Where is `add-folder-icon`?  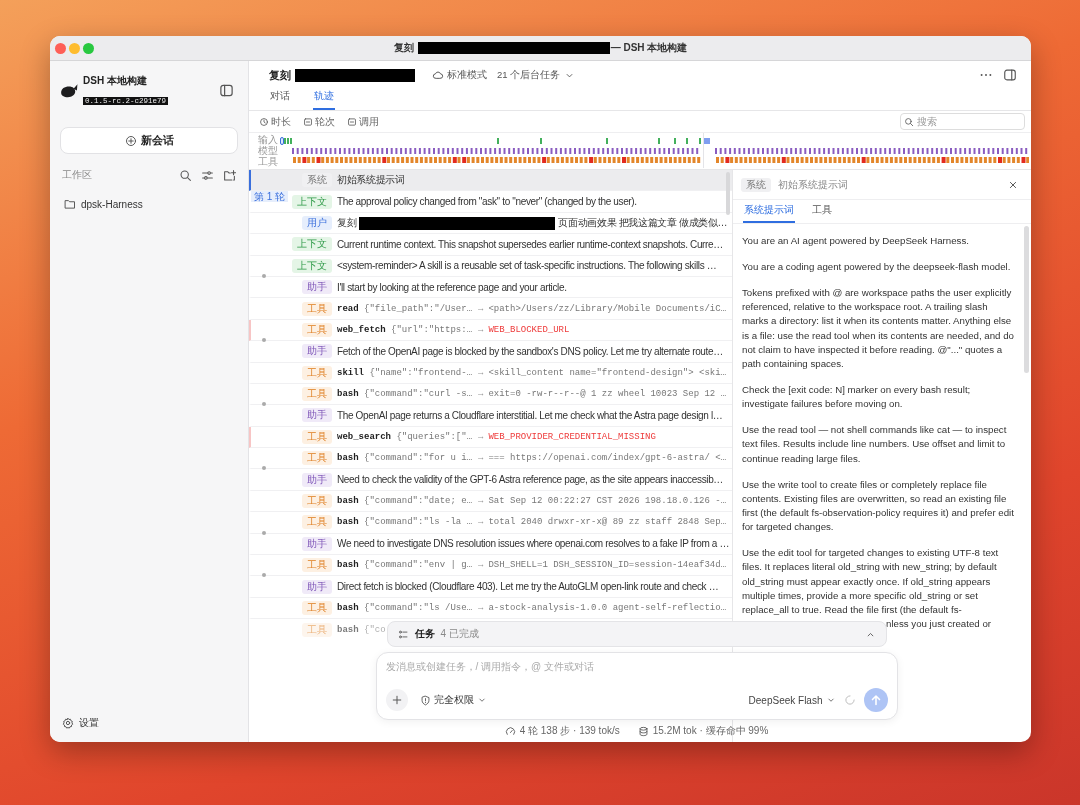 add-folder-icon is located at coordinates (229, 175).